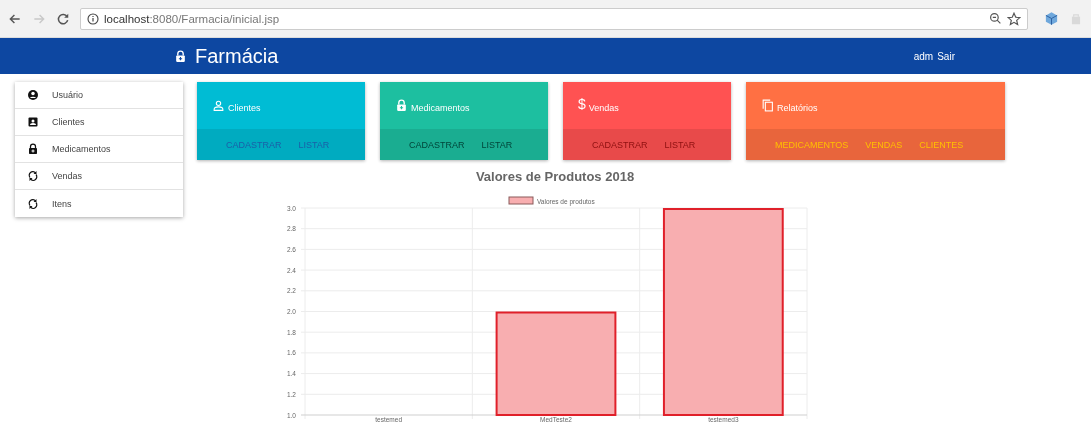 Image resolution: width=1091 pixels, height=432 pixels. Describe the element at coordinates (797, 107) in the screenshot. I see `card-title: Relatórios` at that location.